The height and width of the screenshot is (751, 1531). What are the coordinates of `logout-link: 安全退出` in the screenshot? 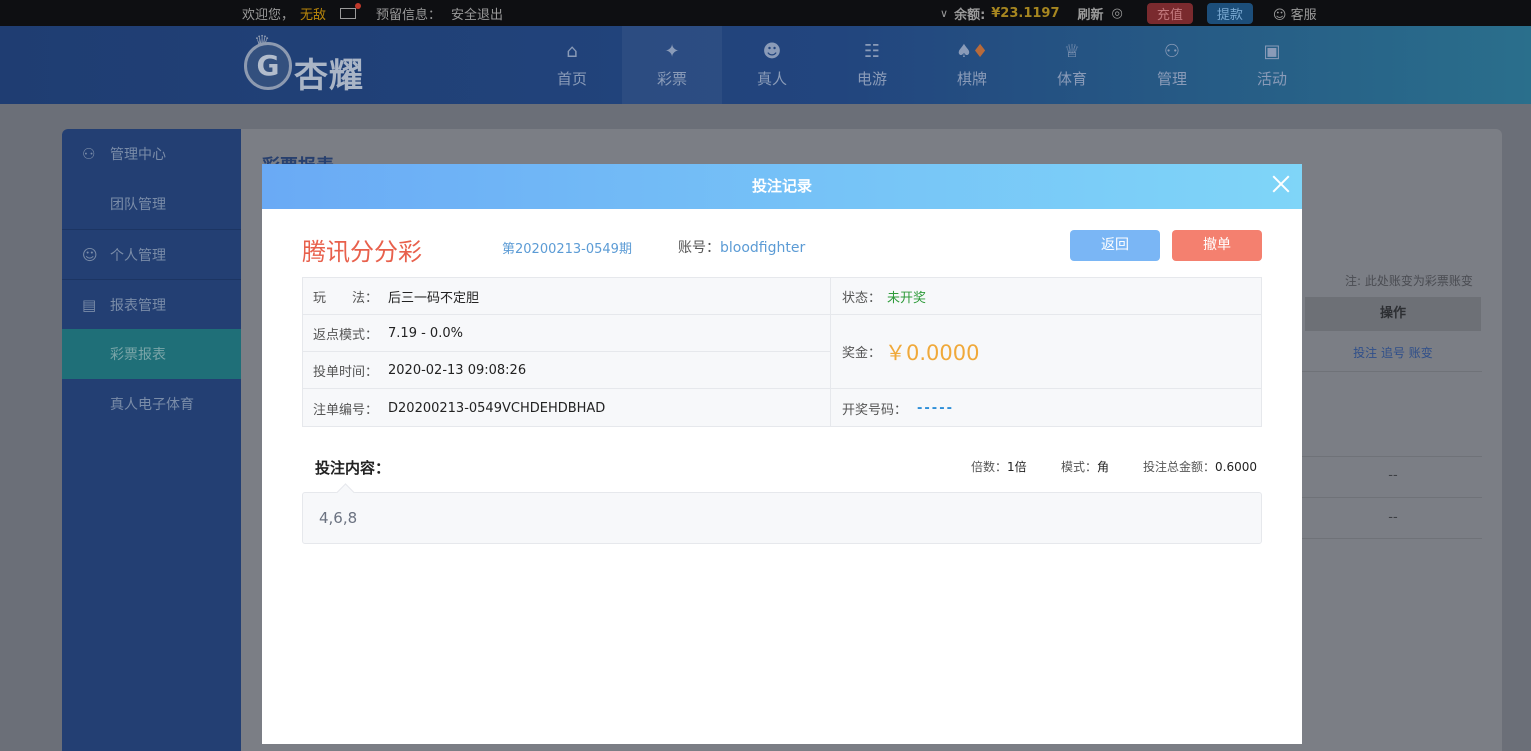 It's located at (477, 13).